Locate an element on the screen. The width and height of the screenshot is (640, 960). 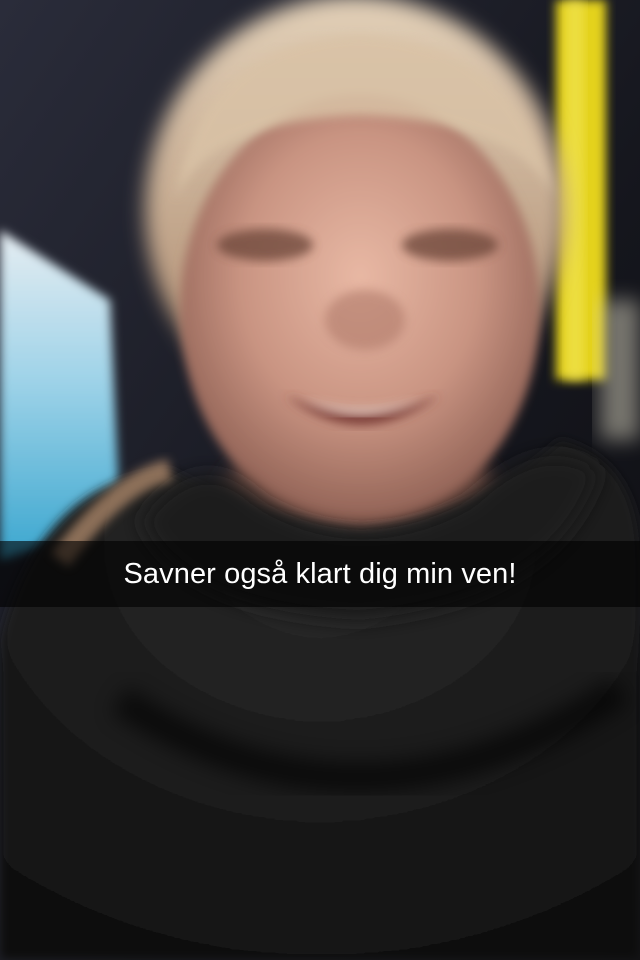
caption-bar: Savner også klart dig min ven! is located at coordinates (320, 574).